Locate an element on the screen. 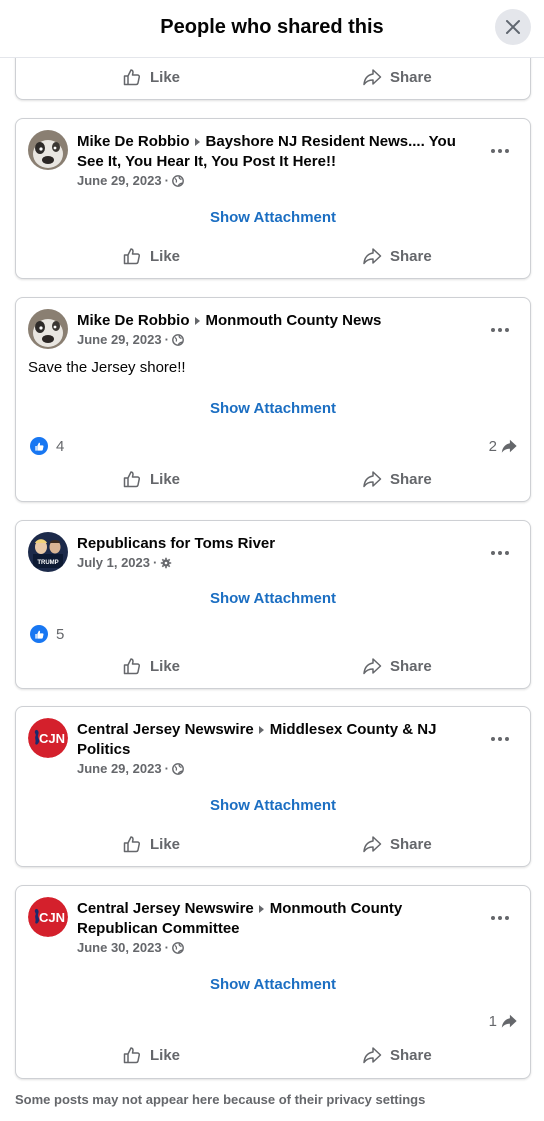 The height and width of the screenshot is (1121, 544). share-count: 2 is located at coordinates (503, 446).